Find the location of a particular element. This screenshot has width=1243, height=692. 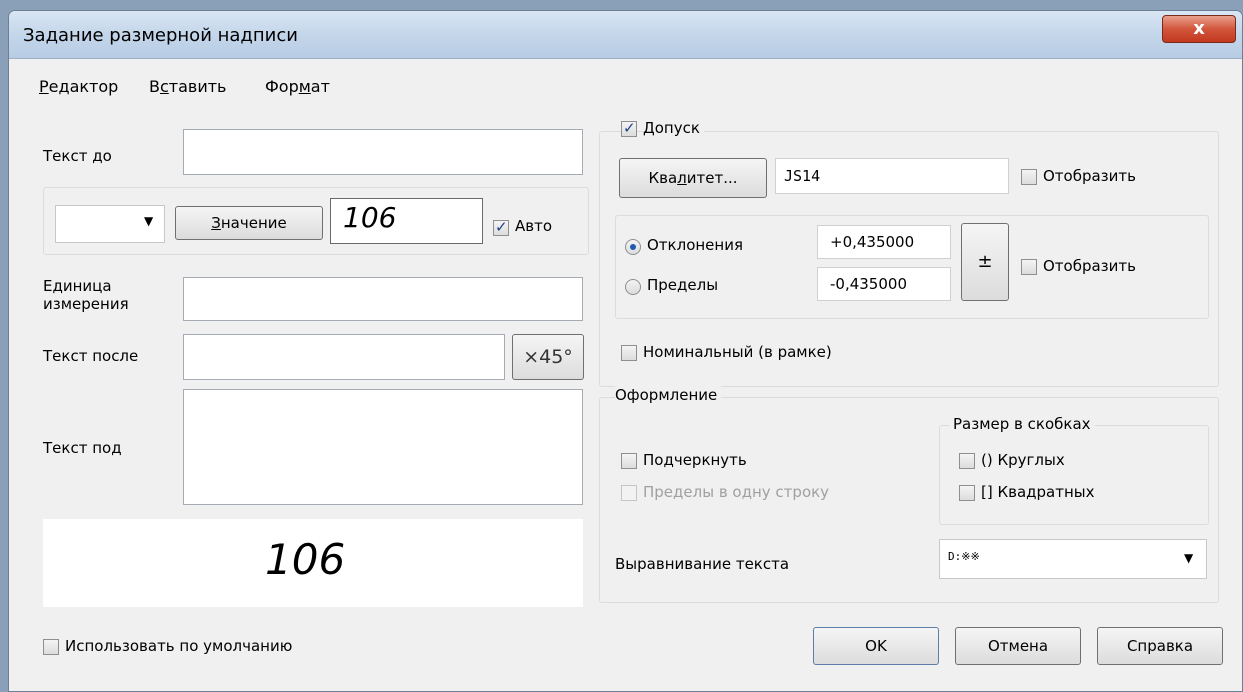

close-button: x is located at coordinates (1199, 29).